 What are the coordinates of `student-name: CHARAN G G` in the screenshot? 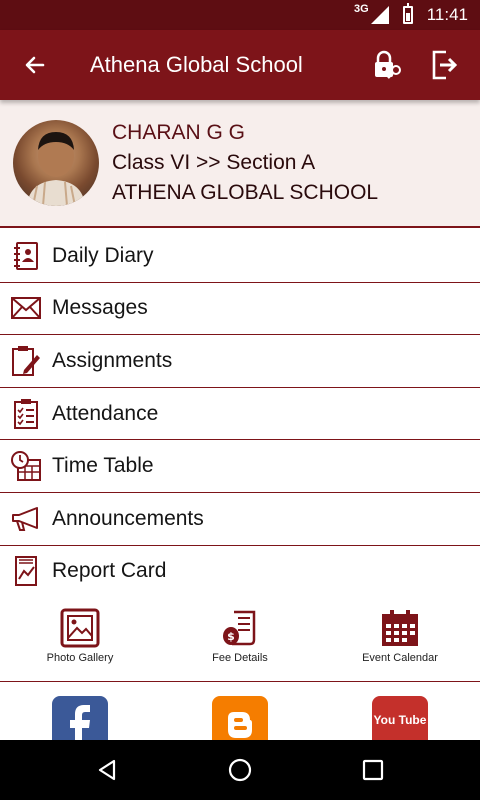 It's located at (179, 132).